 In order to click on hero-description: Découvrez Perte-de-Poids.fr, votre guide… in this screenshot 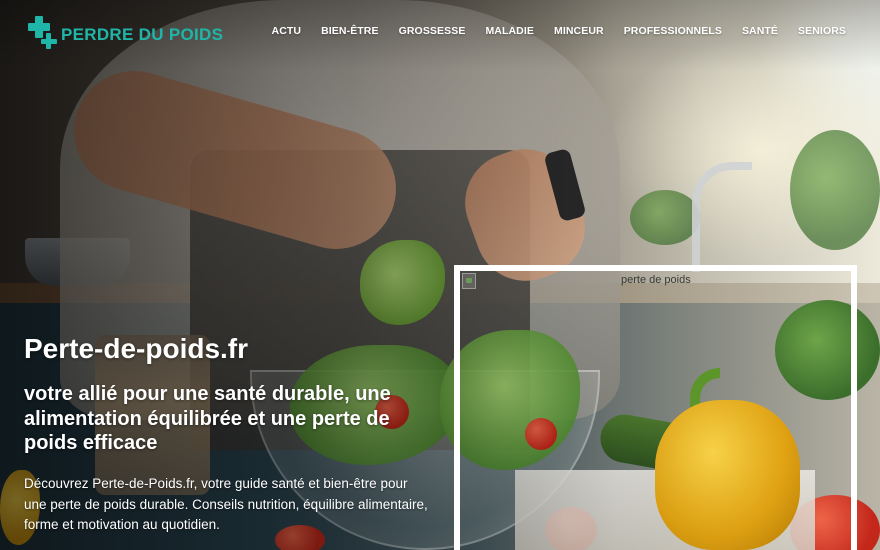, I will do `click(226, 504)`.